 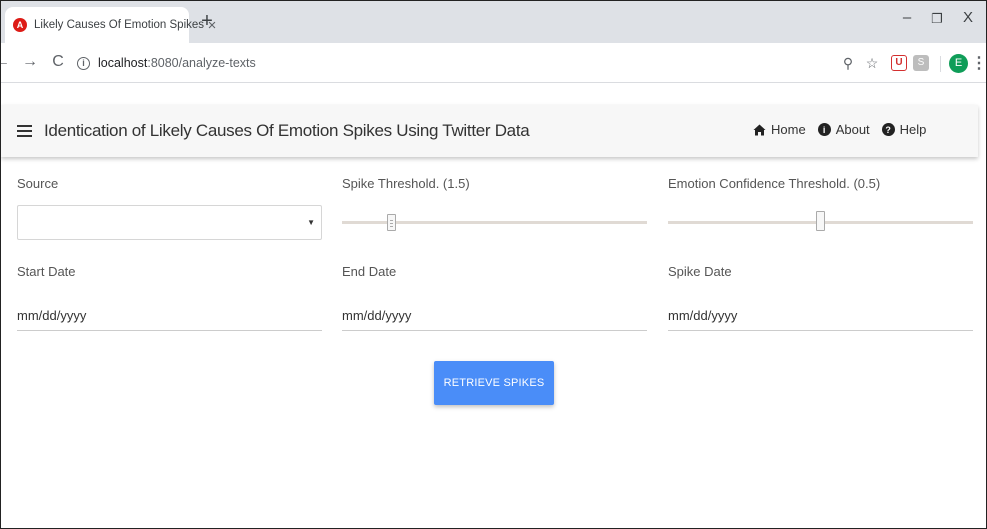 I want to click on app-nav: Home i About ? Help, so click(x=845, y=129).